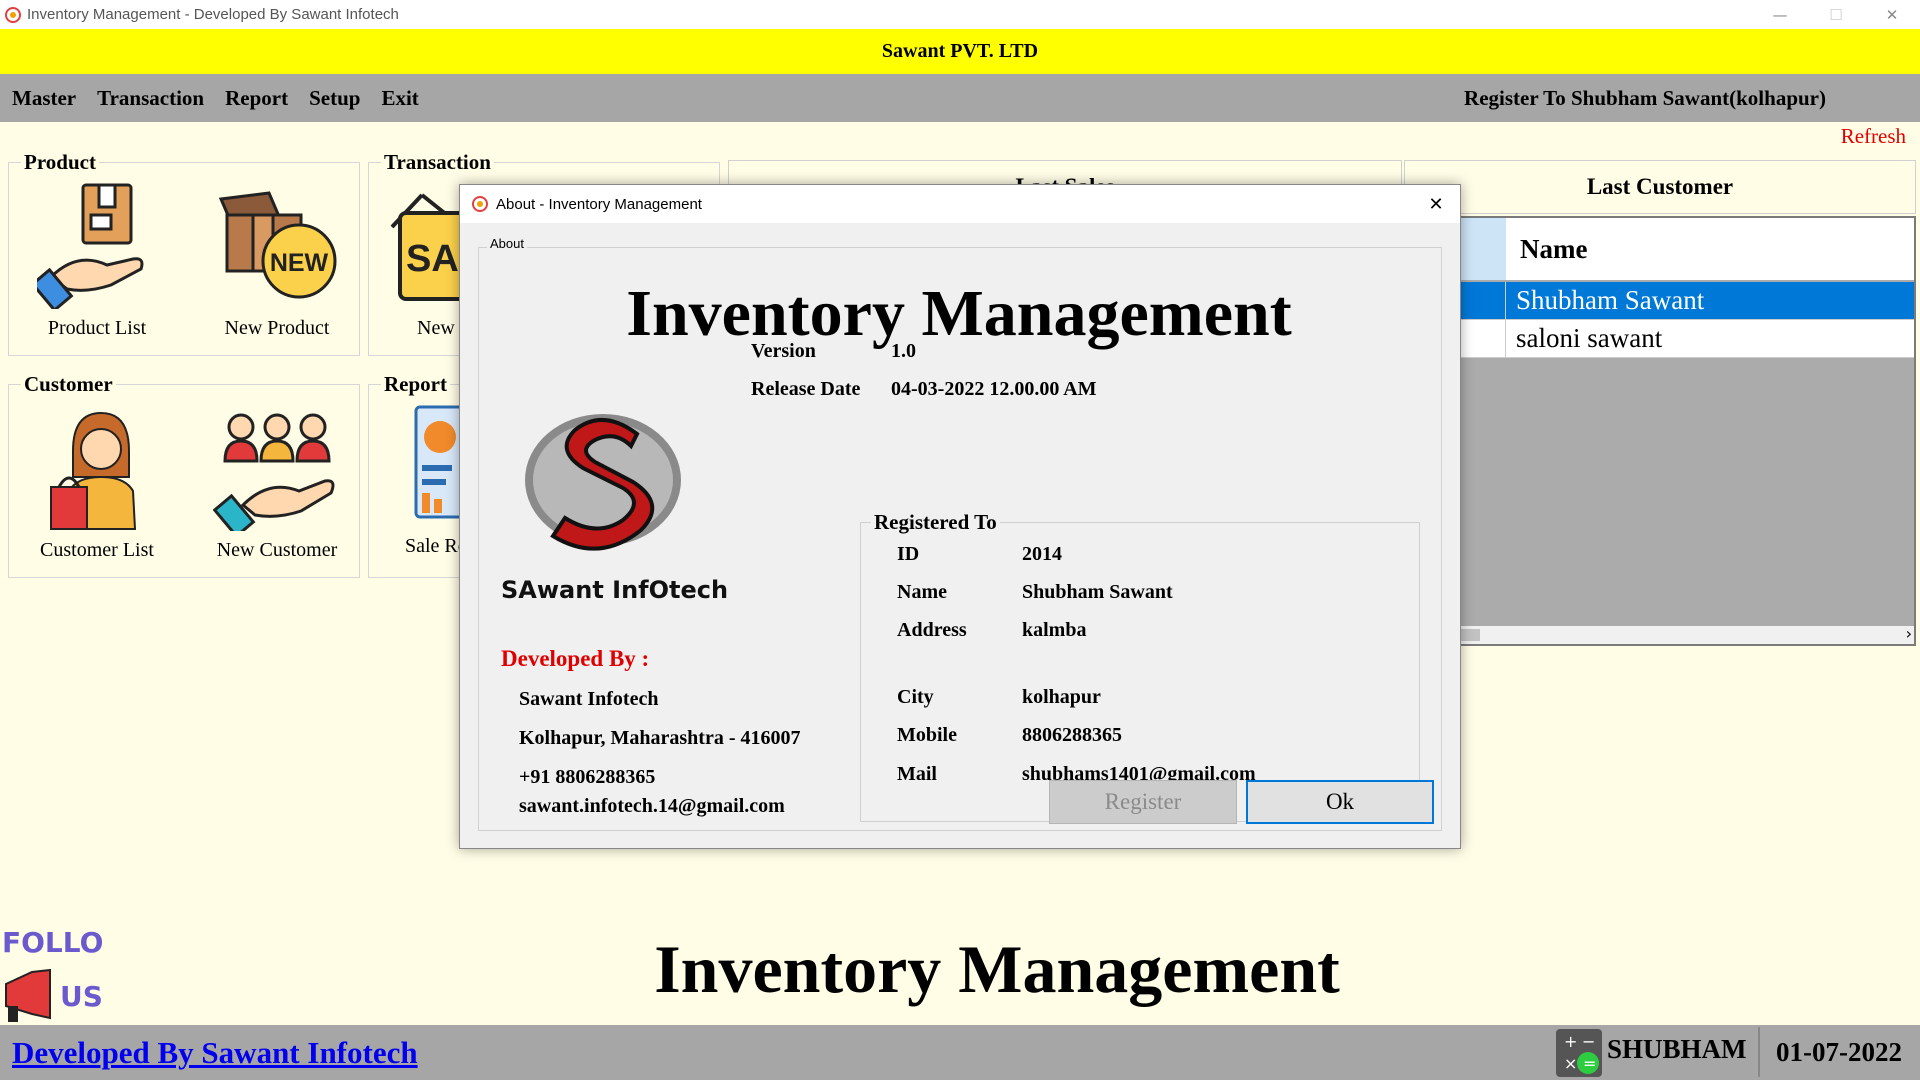  What do you see at coordinates (660, 738) in the screenshot?
I see `developer-address: Kolhapur, Maharashtra - 416007` at bounding box center [660, 738].